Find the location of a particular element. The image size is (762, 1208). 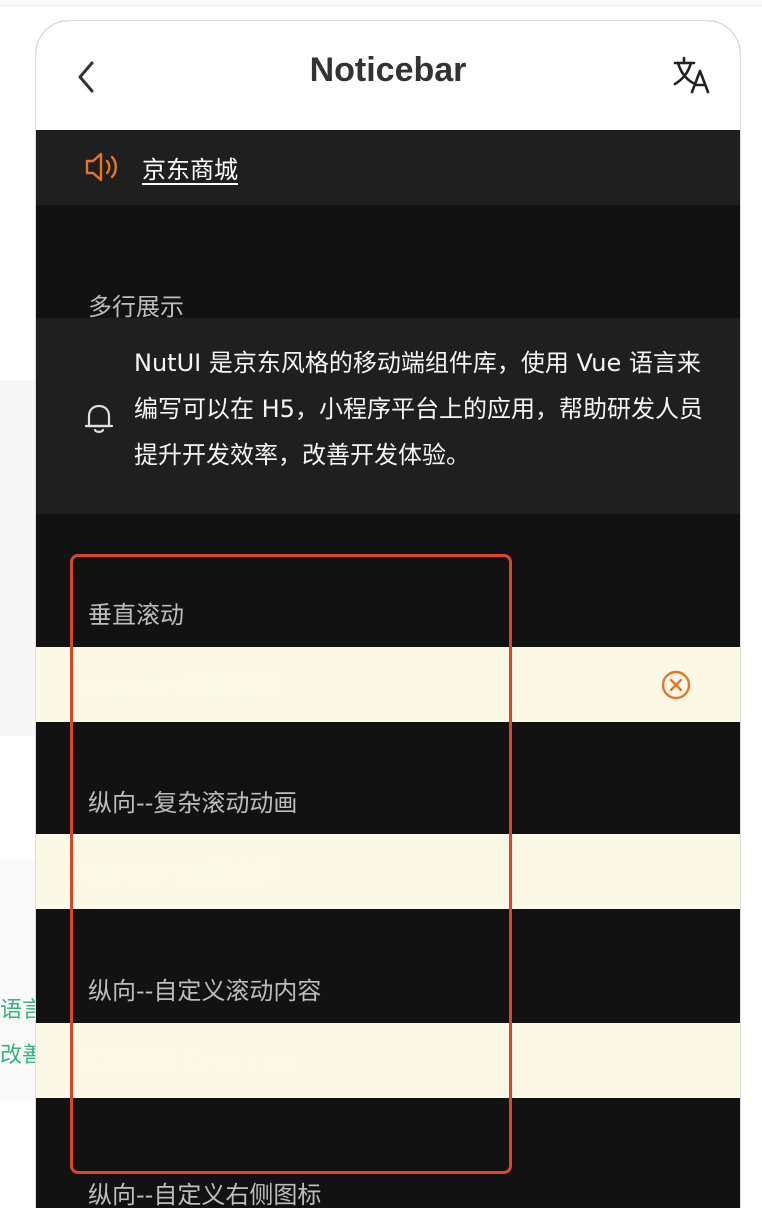

section-title-custom-icon: 纵向--自定义右侧图标 is located at coordinates (205, 1194).